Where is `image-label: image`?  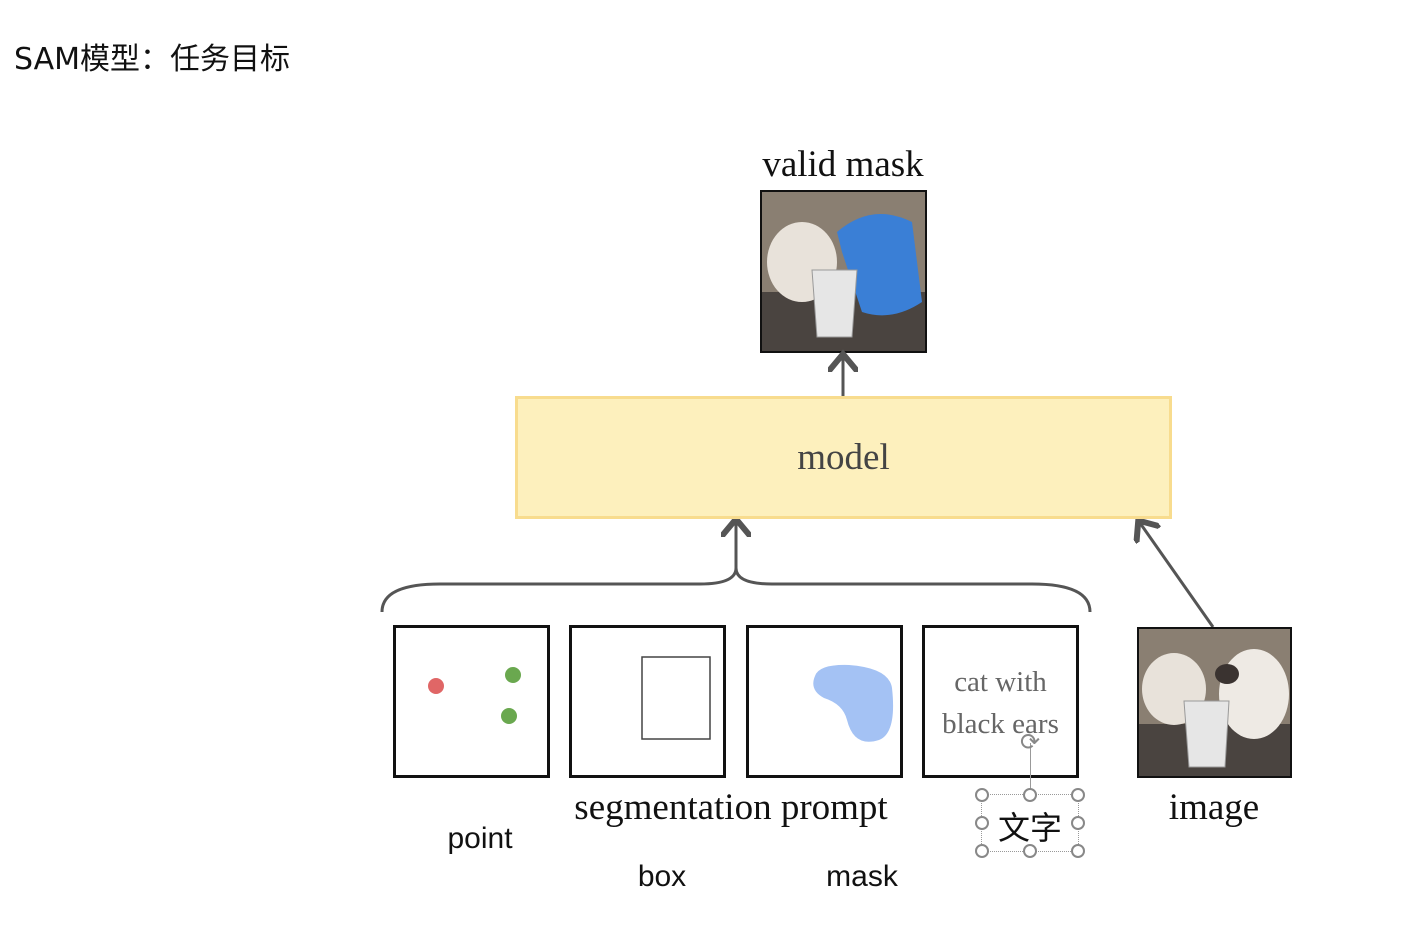
image-label: image is located at coordinates (1214, 807).